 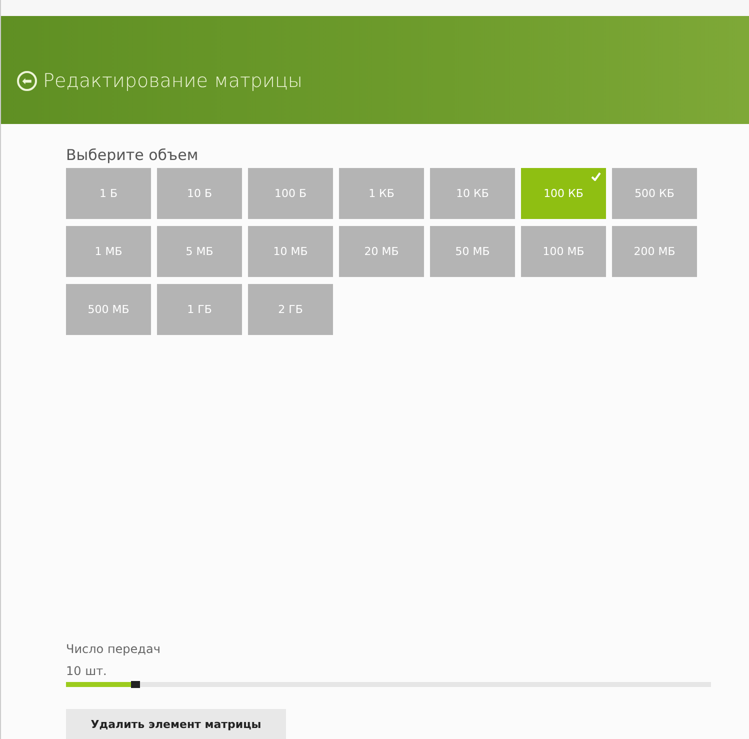 I want to click on size-tile: 100 КБ, so click(x=563, y=193).